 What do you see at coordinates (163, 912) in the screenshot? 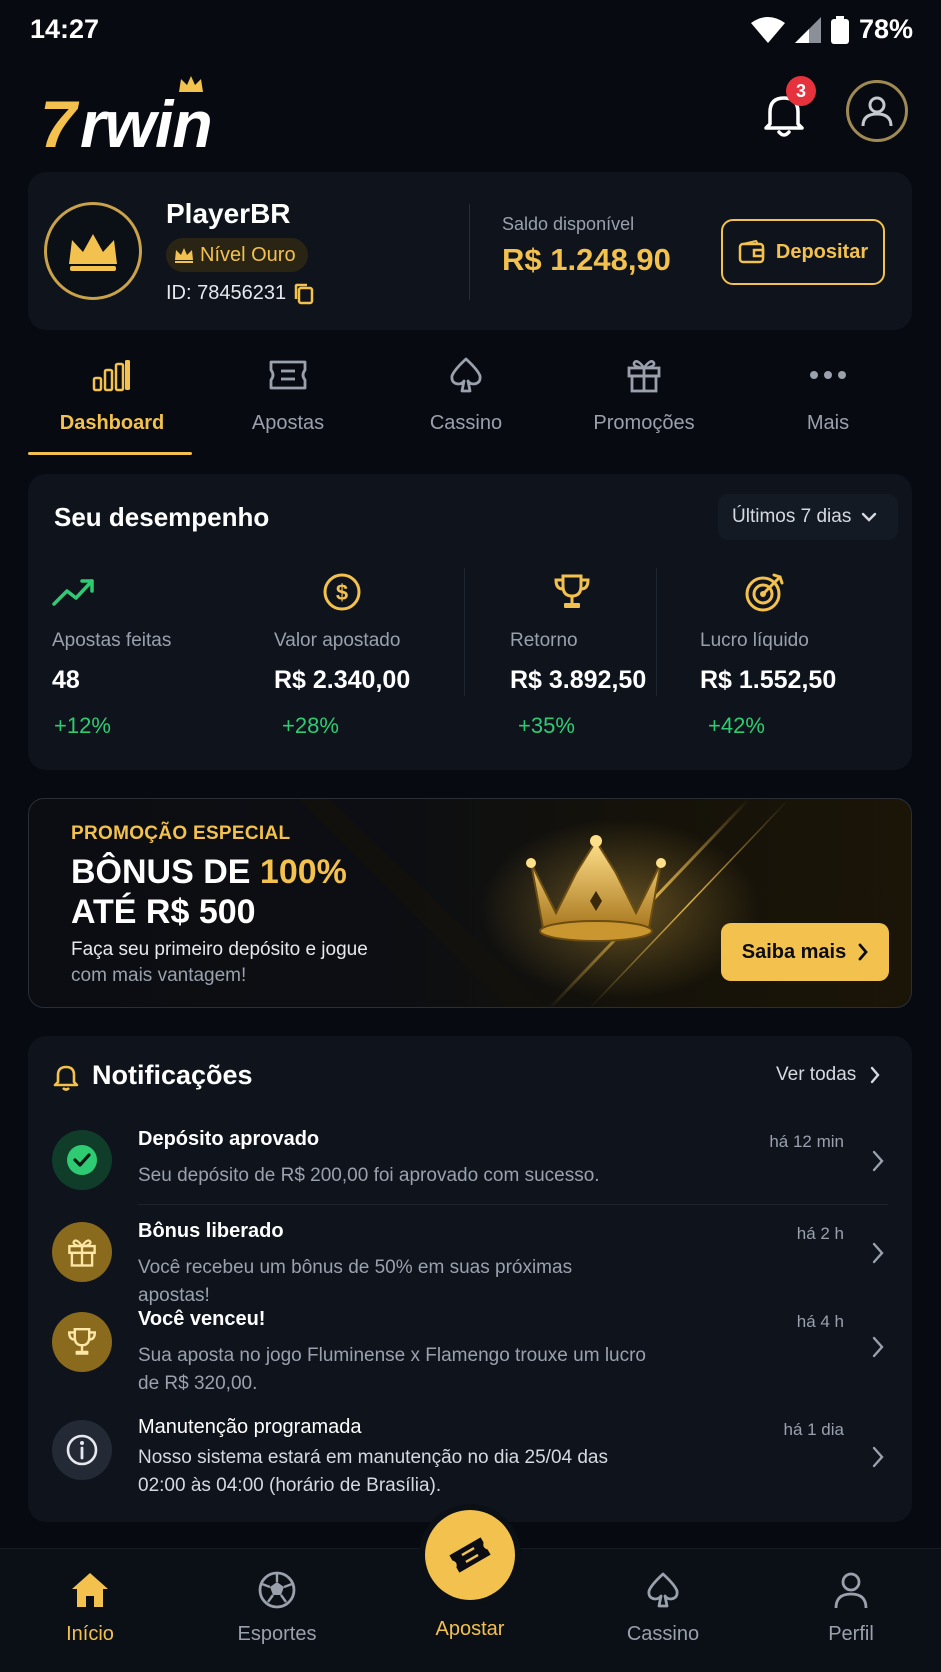
I see `promo-title-line2: ATÉ R$ 500` at bounding box center [163, 912].